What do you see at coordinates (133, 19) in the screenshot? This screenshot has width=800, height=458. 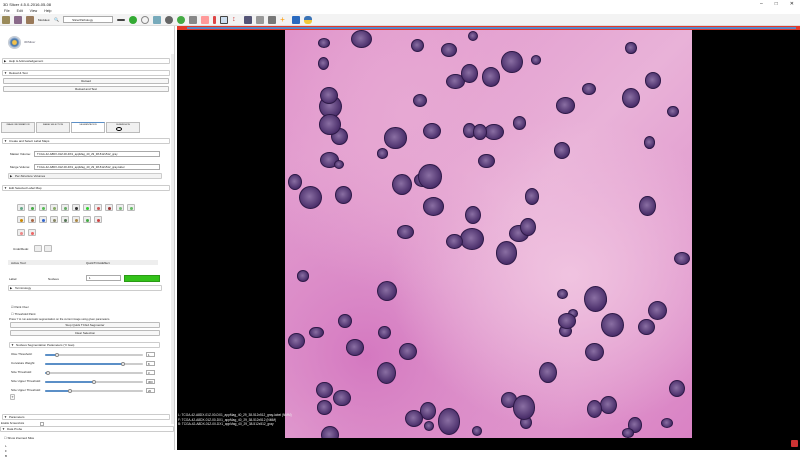 I see `forward-icon` at bounding box center [133, 19].